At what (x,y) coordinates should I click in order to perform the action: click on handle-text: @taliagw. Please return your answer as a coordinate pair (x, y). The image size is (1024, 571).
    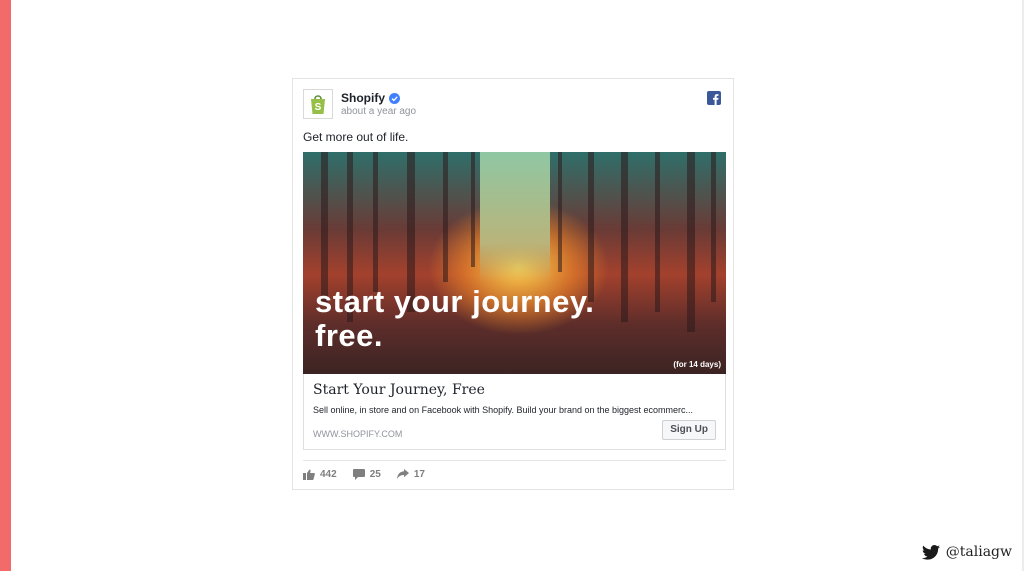
    Looking at the image, I should click on (978, 552).